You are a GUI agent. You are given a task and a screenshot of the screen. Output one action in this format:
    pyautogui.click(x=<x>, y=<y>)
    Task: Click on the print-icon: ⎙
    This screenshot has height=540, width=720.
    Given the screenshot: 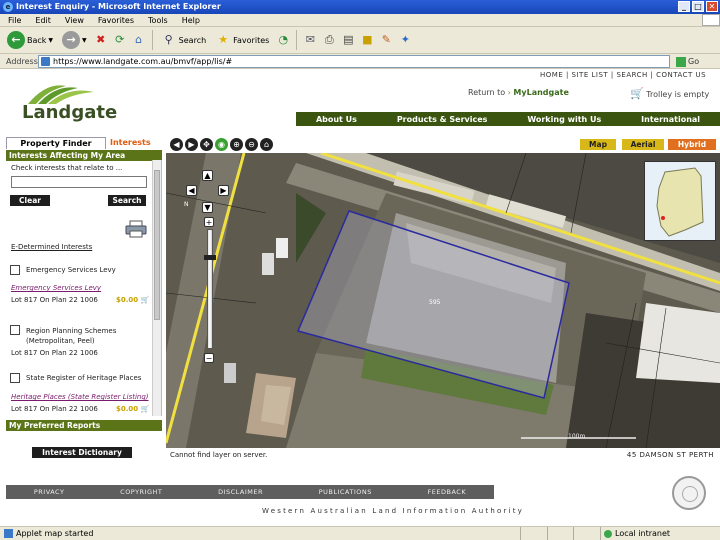 What is the action you would take?
    pyautogui.click(x=329, y=40)
    